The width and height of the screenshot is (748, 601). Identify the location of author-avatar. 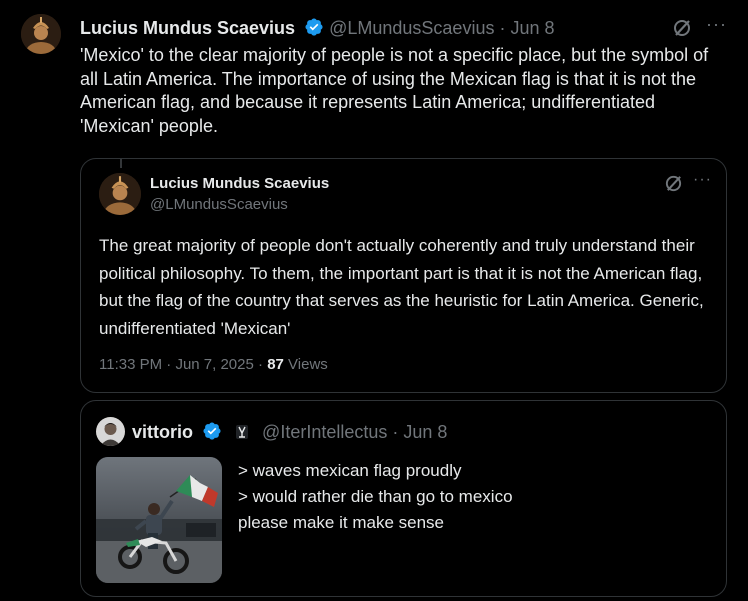
(41, 34).